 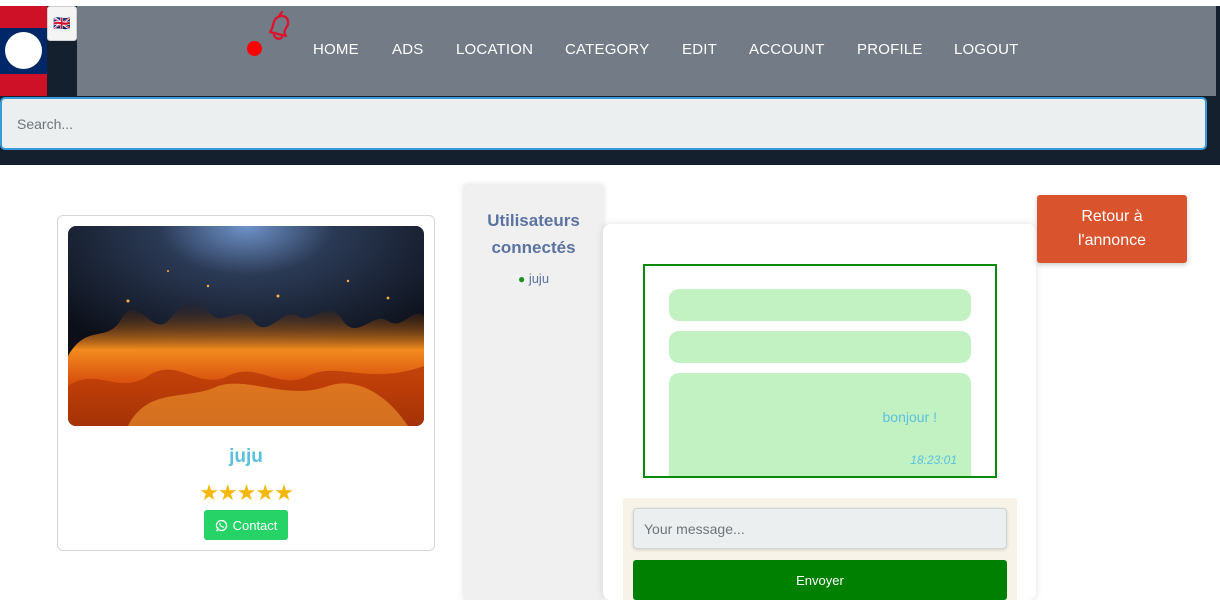 I want to click on laos-flag-logo, so click(x=23, y=51).